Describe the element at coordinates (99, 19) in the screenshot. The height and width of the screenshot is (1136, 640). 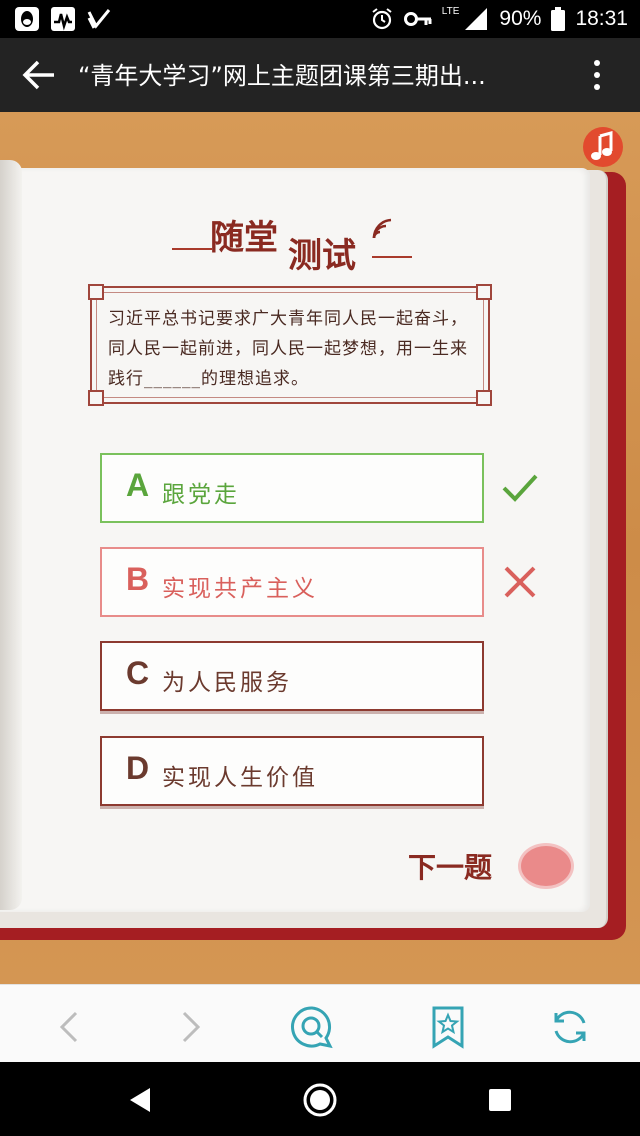
I see `checkmark-app-icon` at that location.